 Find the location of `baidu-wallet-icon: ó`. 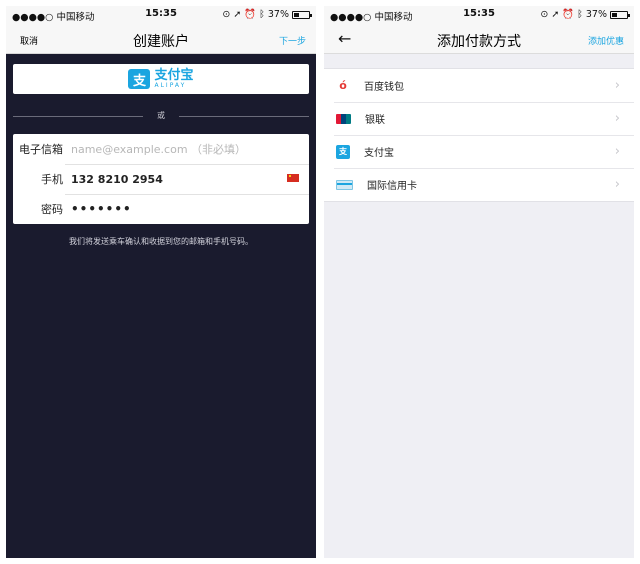

baidu-wallet-icon: ó is located at coordinates (343, 85).